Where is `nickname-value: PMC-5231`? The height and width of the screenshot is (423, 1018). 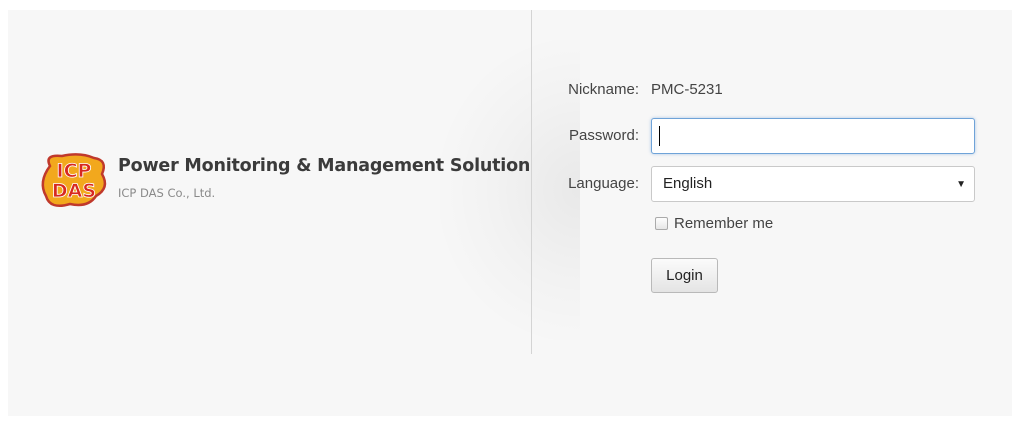
nickname-value: PMC-5231 is located at coordinates (687, 89).